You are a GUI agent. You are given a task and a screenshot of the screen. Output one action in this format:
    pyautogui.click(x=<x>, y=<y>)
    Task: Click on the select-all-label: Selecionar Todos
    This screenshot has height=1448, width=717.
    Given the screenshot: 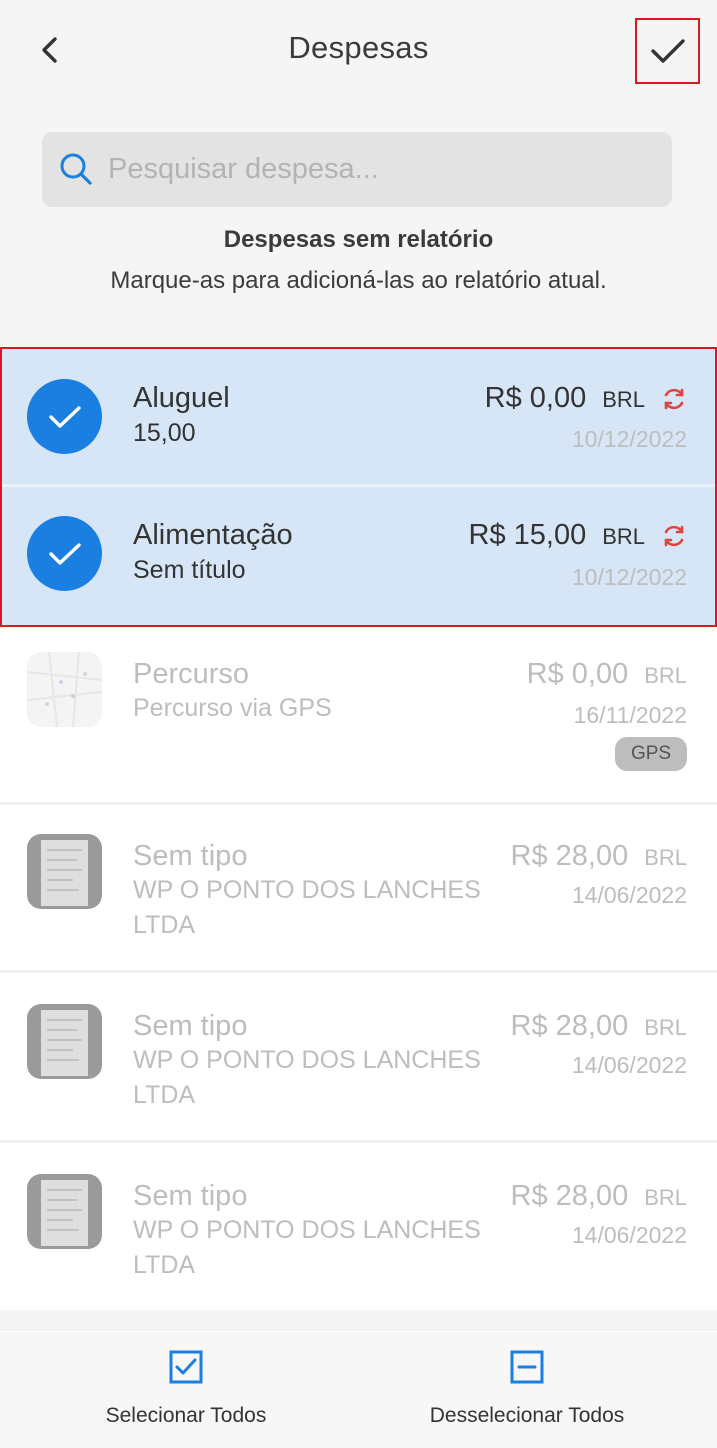 What is the action you would take?
    pyautogui.click(x=186, y=1415)
    